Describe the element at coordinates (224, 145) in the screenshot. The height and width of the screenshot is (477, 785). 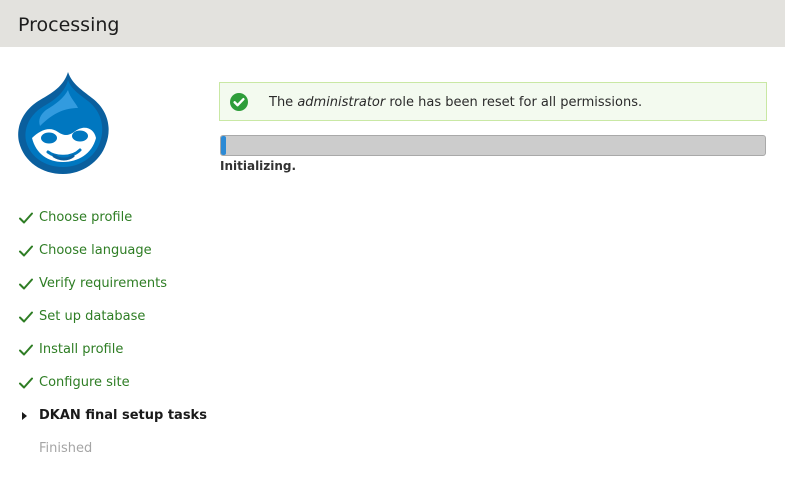
I see `progress-fill` at that location.